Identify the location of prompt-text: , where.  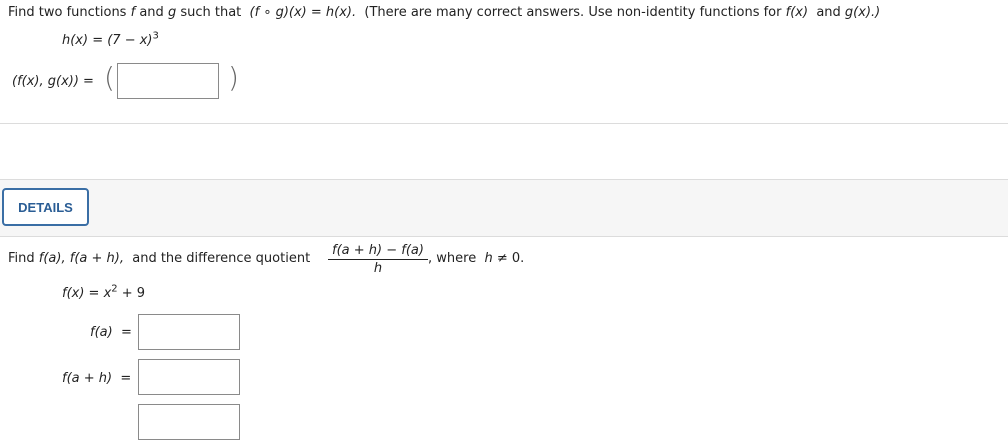
(452, 258).